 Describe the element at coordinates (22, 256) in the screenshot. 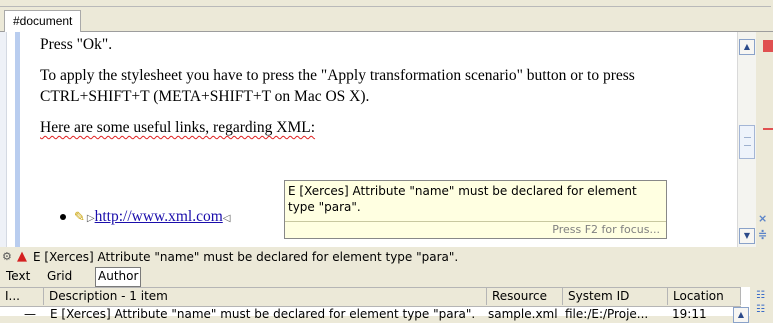

I see `warning-triangle-icon: ▲` at that location.